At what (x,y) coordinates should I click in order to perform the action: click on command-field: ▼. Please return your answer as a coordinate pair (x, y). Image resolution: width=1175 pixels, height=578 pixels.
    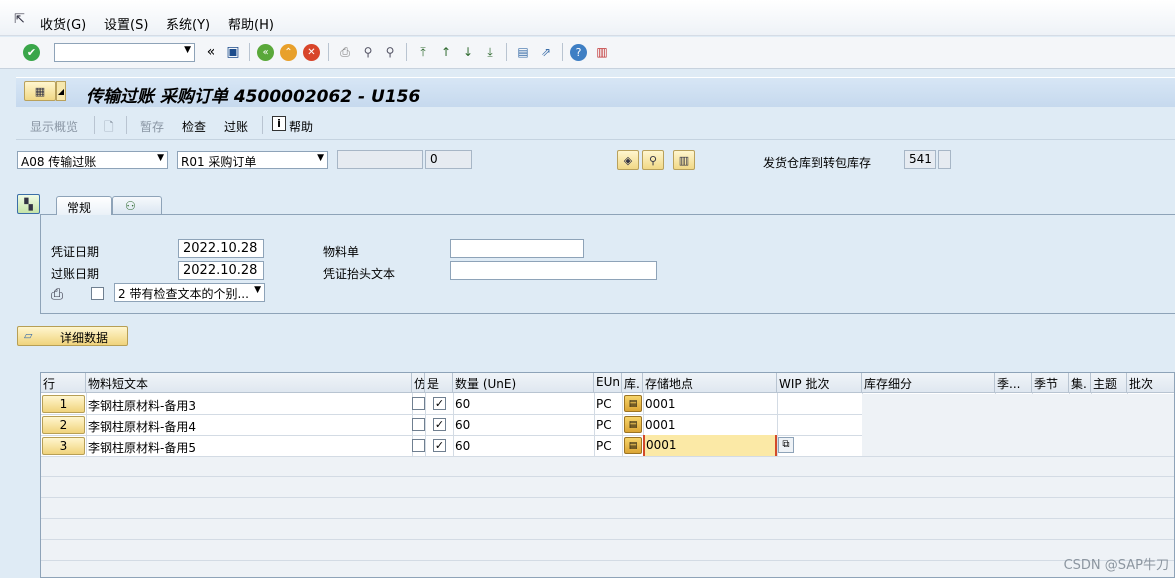
    Looking at the image, I should click on (124, 52).